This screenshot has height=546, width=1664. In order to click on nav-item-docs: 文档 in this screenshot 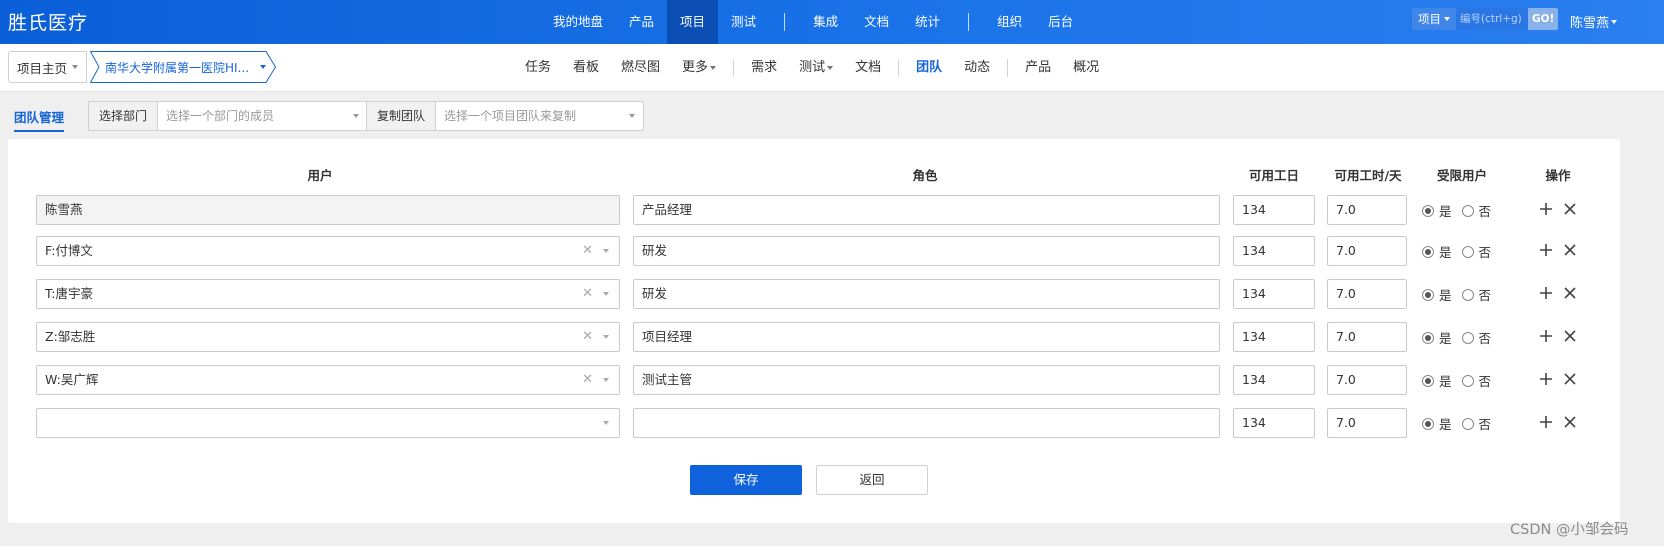, I will do `click(876, 22)`.